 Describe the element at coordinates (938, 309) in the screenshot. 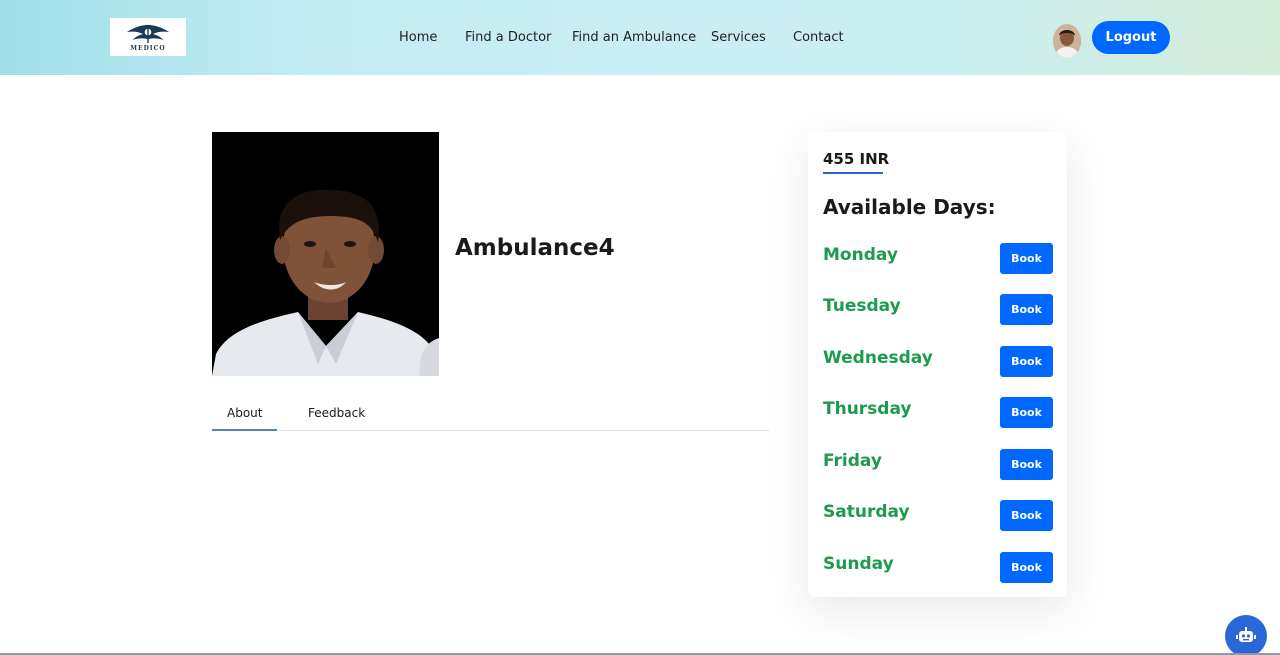

I see `day-row-tuesday: Tuesday Book` at that location.